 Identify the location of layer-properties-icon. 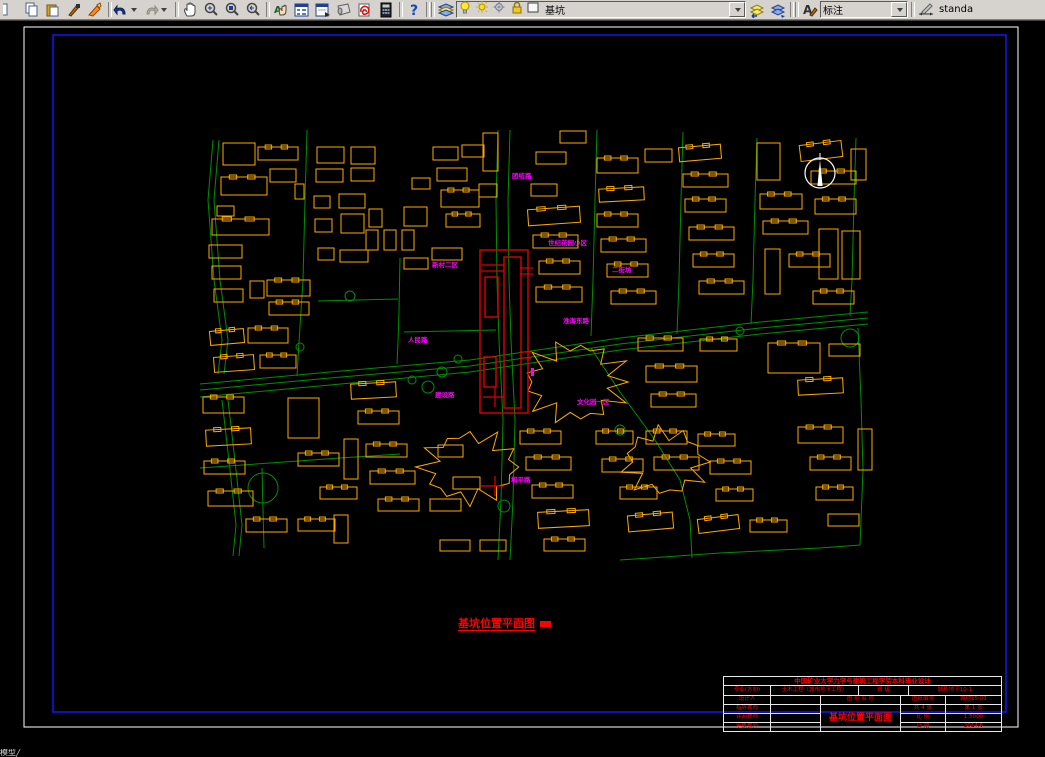
(445, 9).